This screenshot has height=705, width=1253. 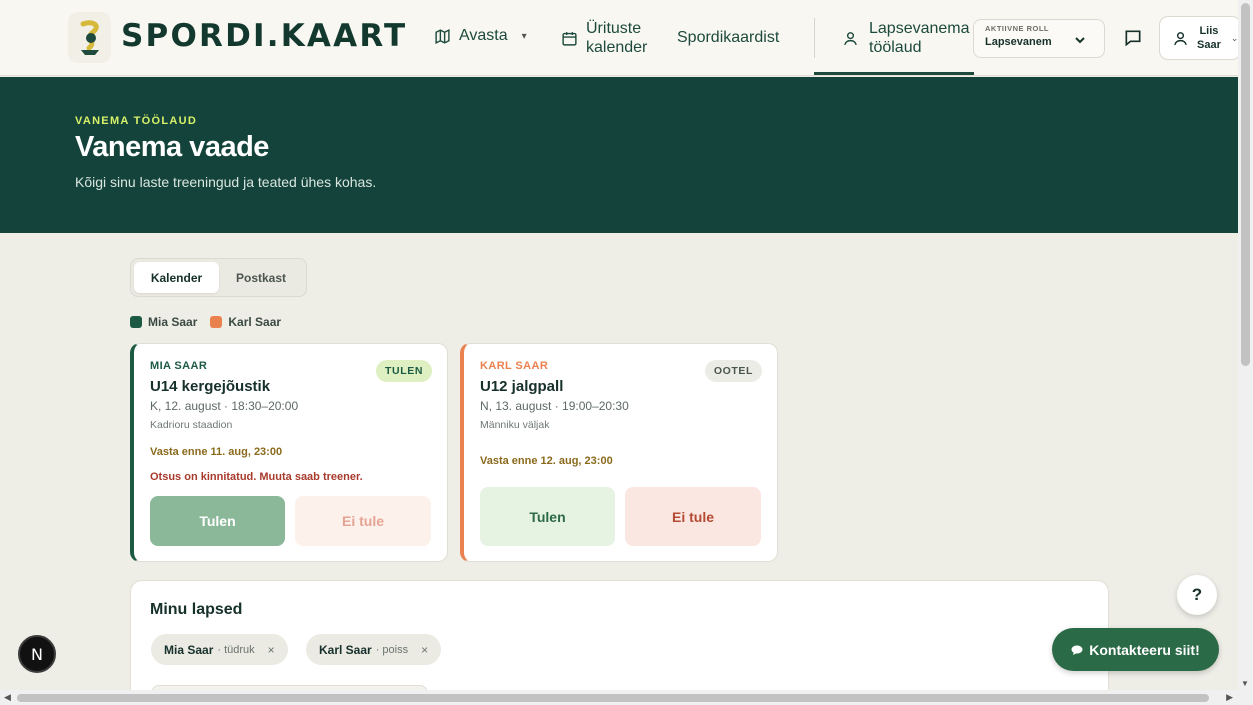 I want to click on legend-label: Karl Saar, so click(x=255, y=322).